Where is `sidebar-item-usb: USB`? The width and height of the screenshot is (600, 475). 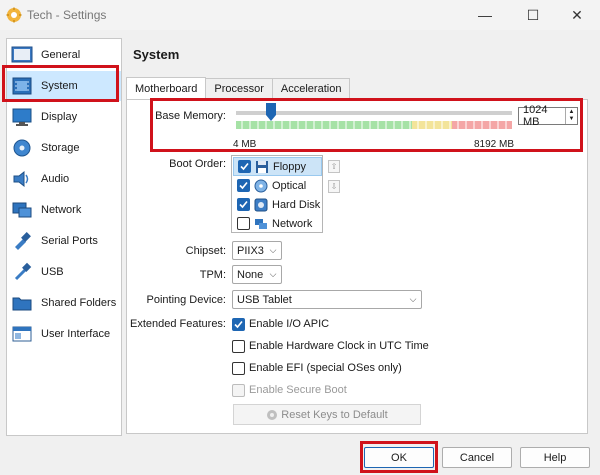
sidebar-item-usb: USB is located at coordinates (64, 272).